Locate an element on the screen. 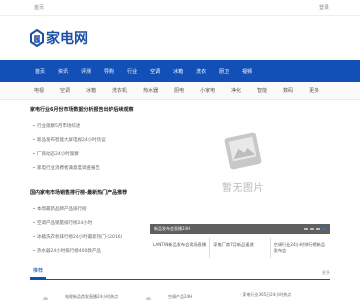 This screenshot has width=360, height=300. nav-item: 空调 is located at coordinates (155, 71).